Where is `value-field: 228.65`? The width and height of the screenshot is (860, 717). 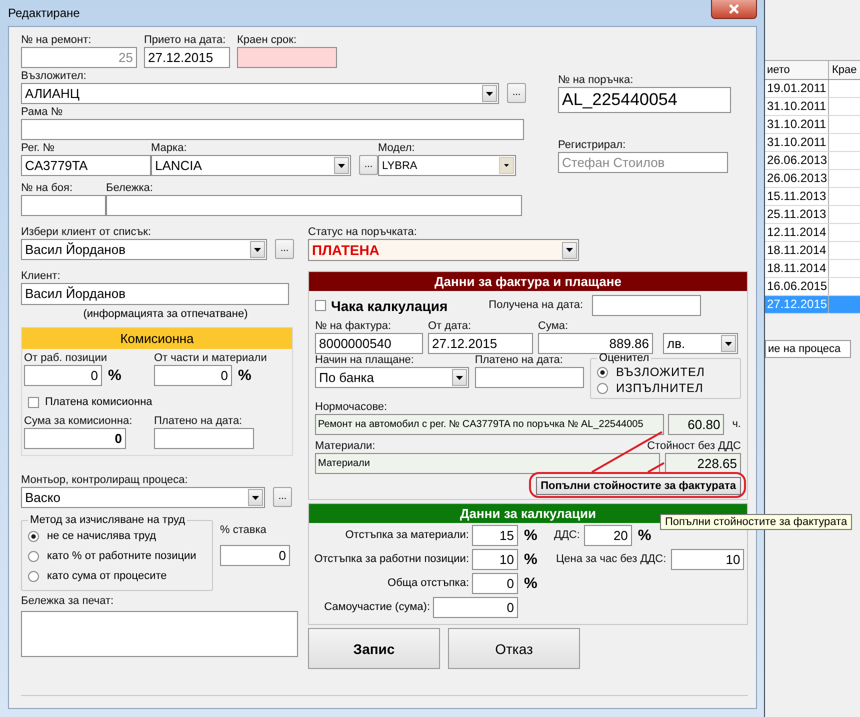
value-field: 228.65 is located at coordinates (703, 463).